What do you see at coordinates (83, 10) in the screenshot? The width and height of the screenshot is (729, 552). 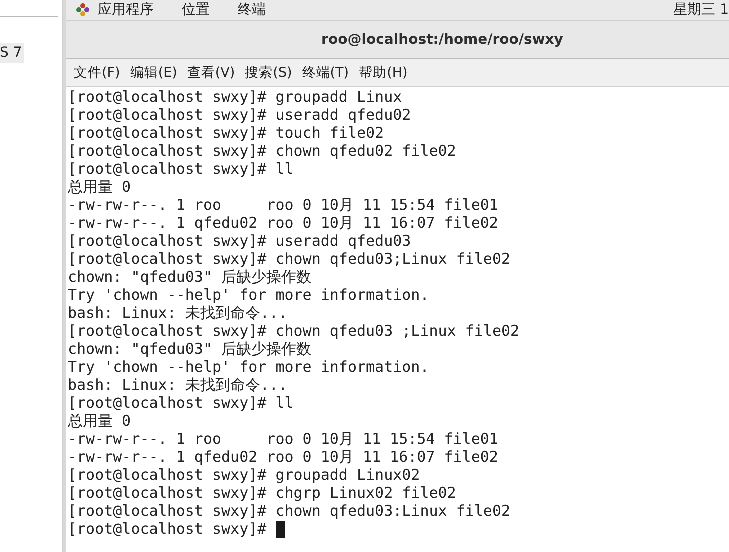 I see `logo-icon` at bounding box center [83, 10].